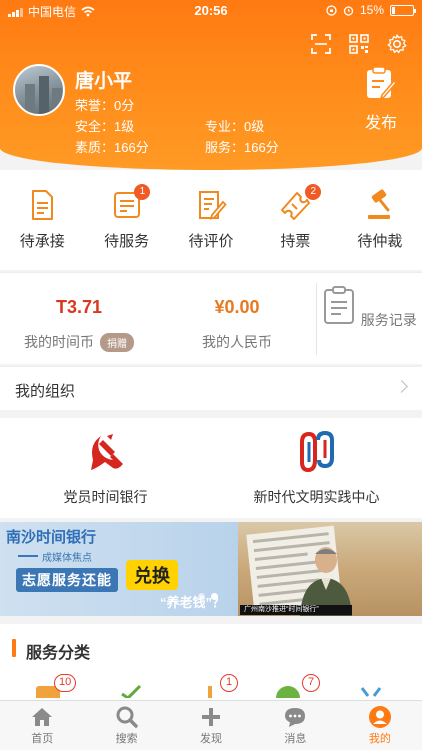  I want to click on publish-label: 发布, so click(380, 123).